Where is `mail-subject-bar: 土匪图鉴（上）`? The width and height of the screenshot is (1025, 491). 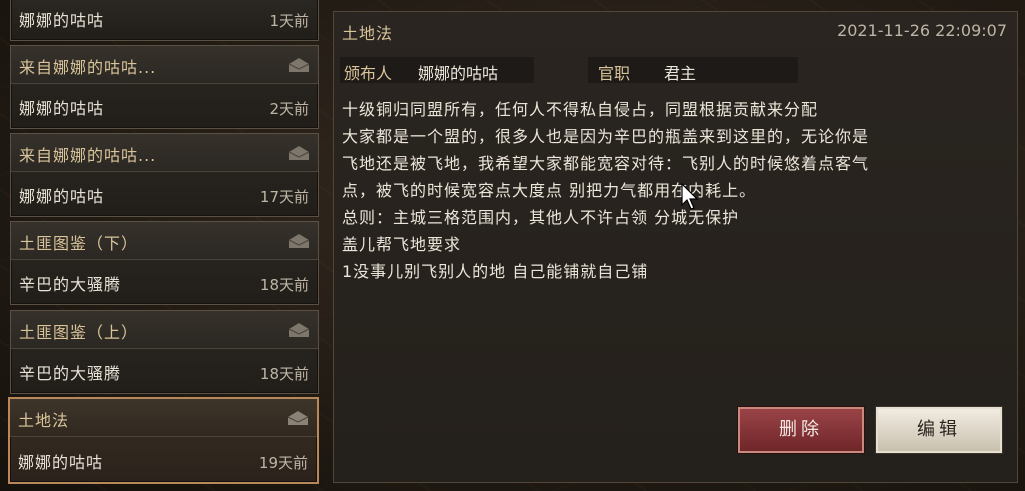
mail-subject-bar: 土匪图鉴（上） is located at coordinates (164, 330).